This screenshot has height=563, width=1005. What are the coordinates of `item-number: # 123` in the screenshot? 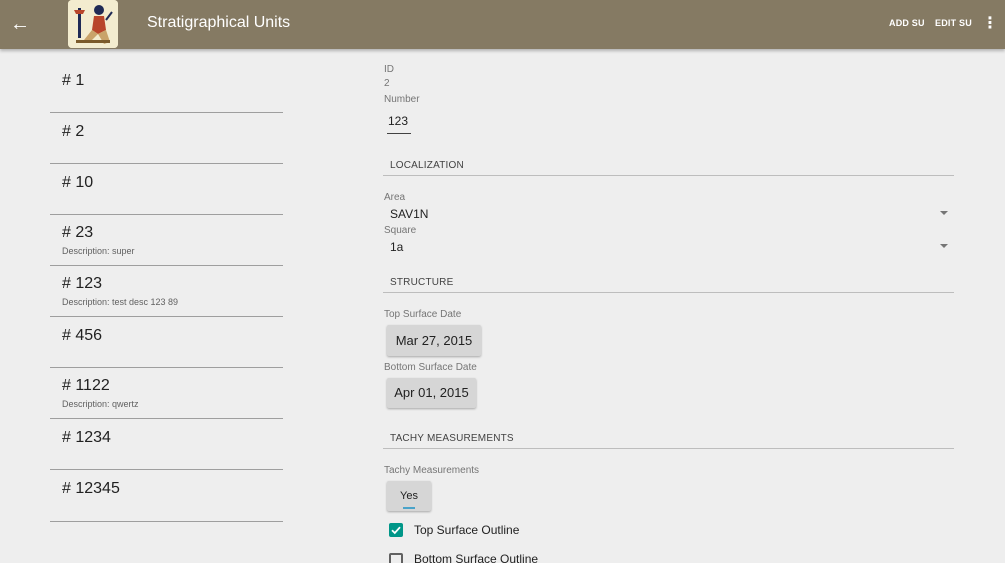 It's located at (82, 283).